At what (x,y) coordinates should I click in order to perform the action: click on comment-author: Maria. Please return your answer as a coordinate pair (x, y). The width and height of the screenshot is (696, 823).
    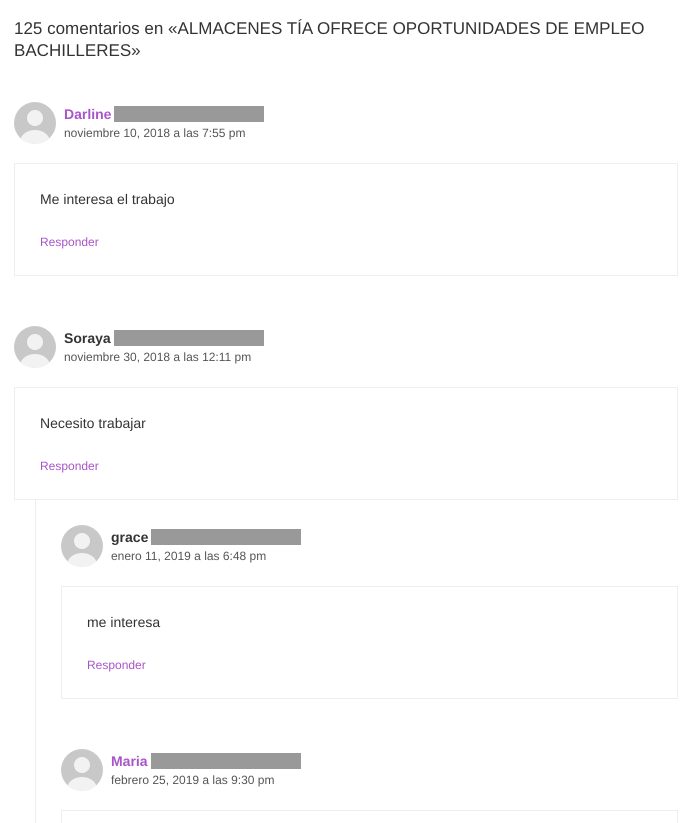
    Looking at the image, I should click on (129, 761).